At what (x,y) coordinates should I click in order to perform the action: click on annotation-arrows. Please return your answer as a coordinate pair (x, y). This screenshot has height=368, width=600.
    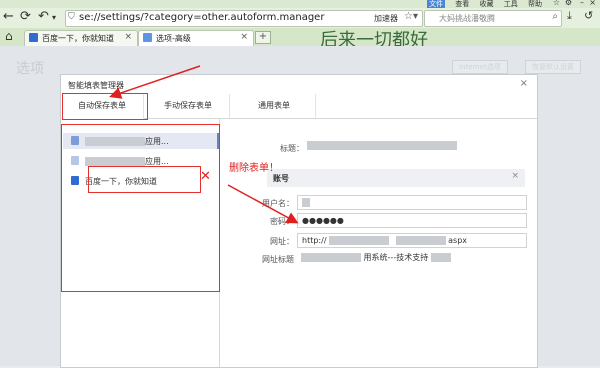
    Looking at the image, I should click on (204, 144).